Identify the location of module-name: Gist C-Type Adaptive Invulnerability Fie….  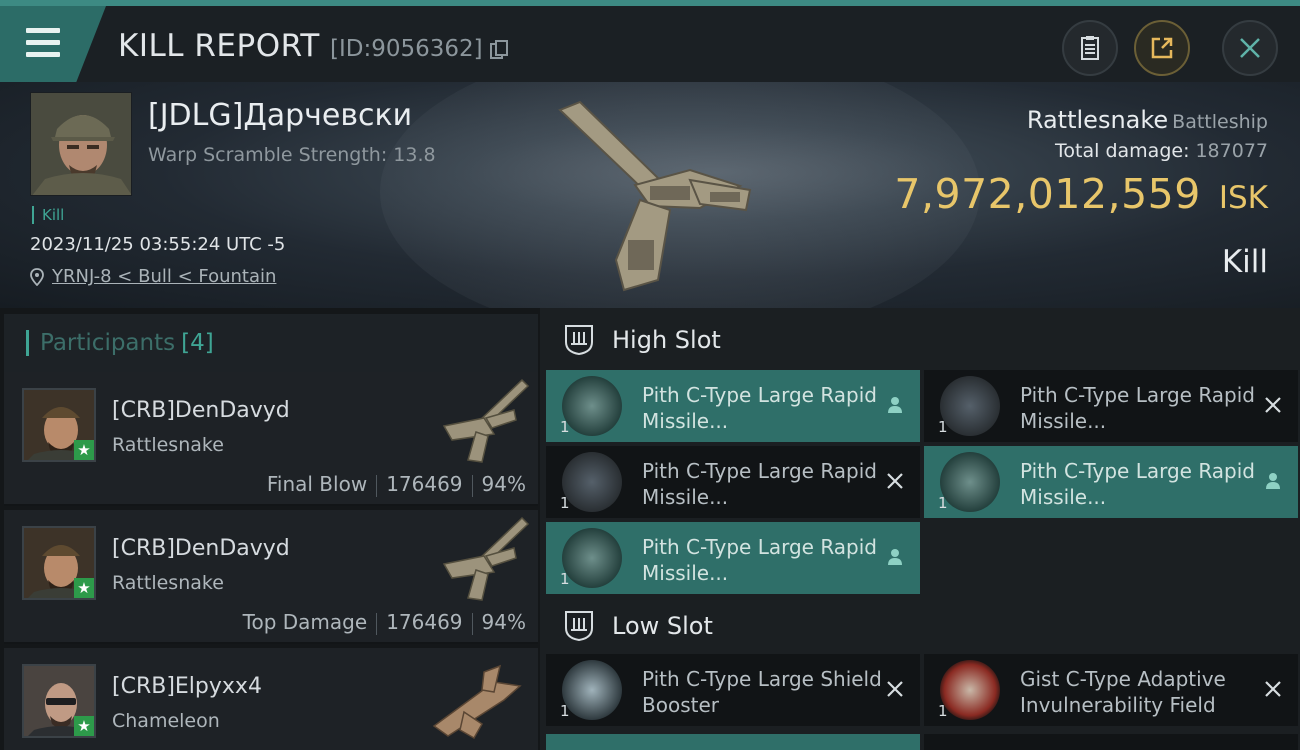
(1123, 692).